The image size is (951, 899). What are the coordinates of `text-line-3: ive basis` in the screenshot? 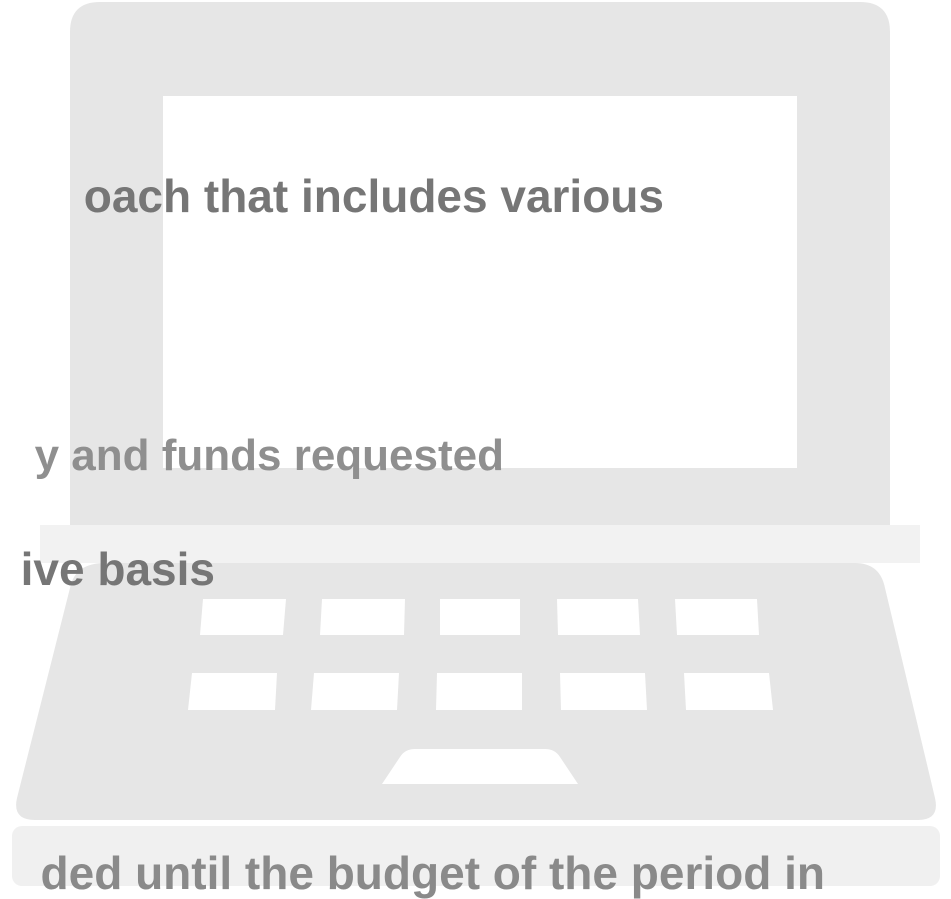 It's located at (117, 569).